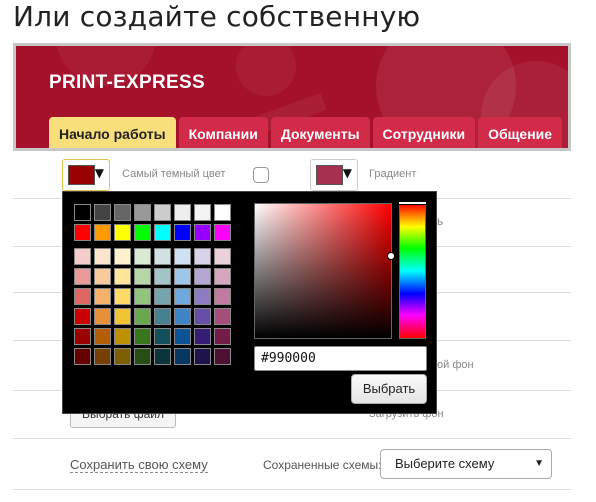 This screenshot has width=596, height=502. I want to click on saved-schemes-select: Выберите схему ▼, so click(466, 464).